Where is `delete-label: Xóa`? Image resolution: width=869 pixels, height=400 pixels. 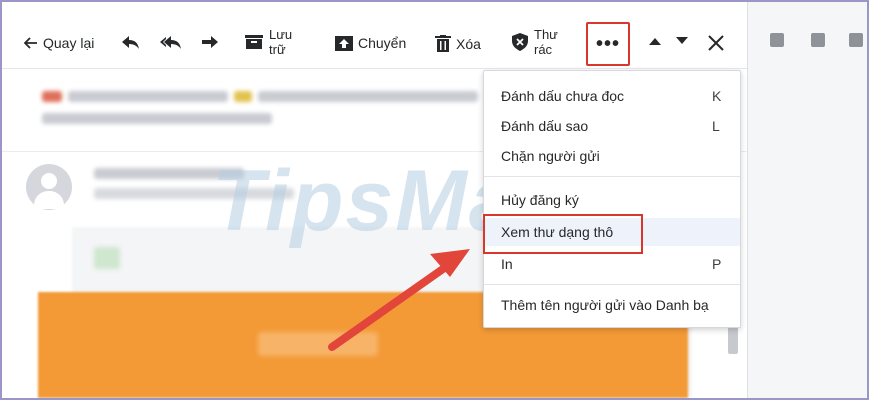
delete-label: Xóa is located at coordinates (468, 43).